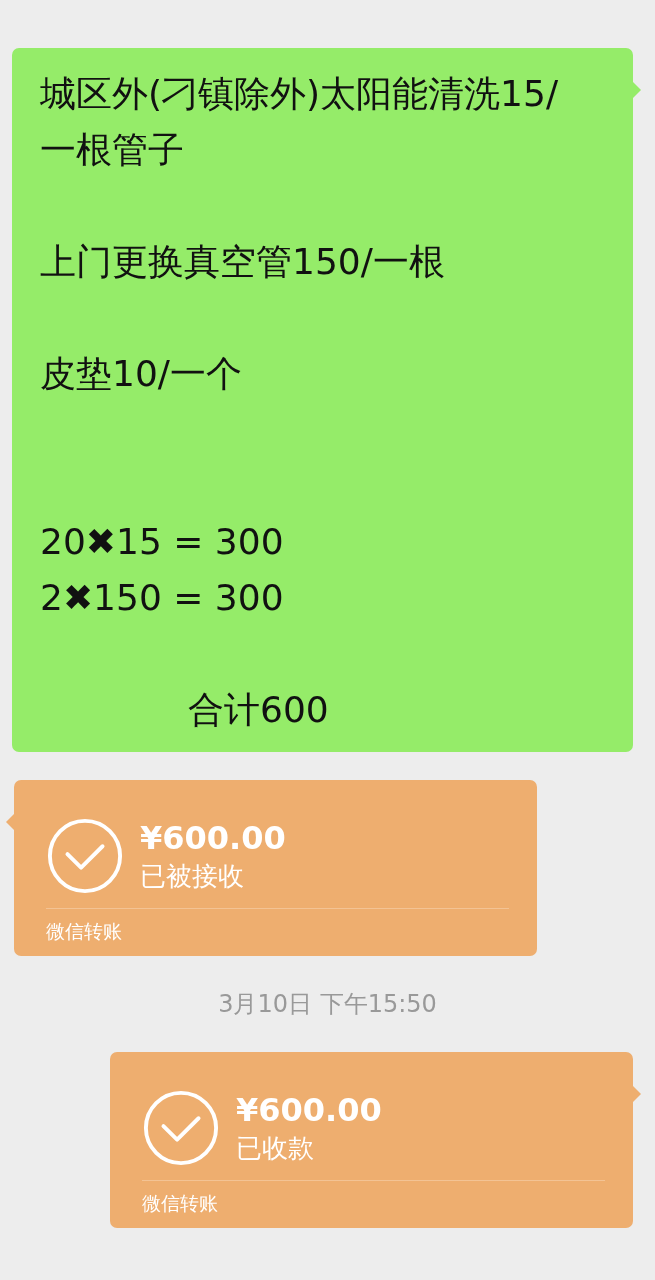 The height and width of the screenshot is (1280, 655). I want to click on transfer-card: ¥600.00 已收款 微信转账, so click(371, 1140).